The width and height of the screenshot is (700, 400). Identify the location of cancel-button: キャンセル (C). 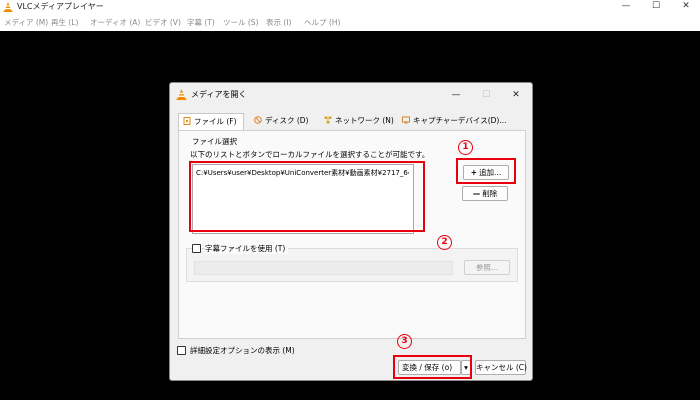
(501, 367).